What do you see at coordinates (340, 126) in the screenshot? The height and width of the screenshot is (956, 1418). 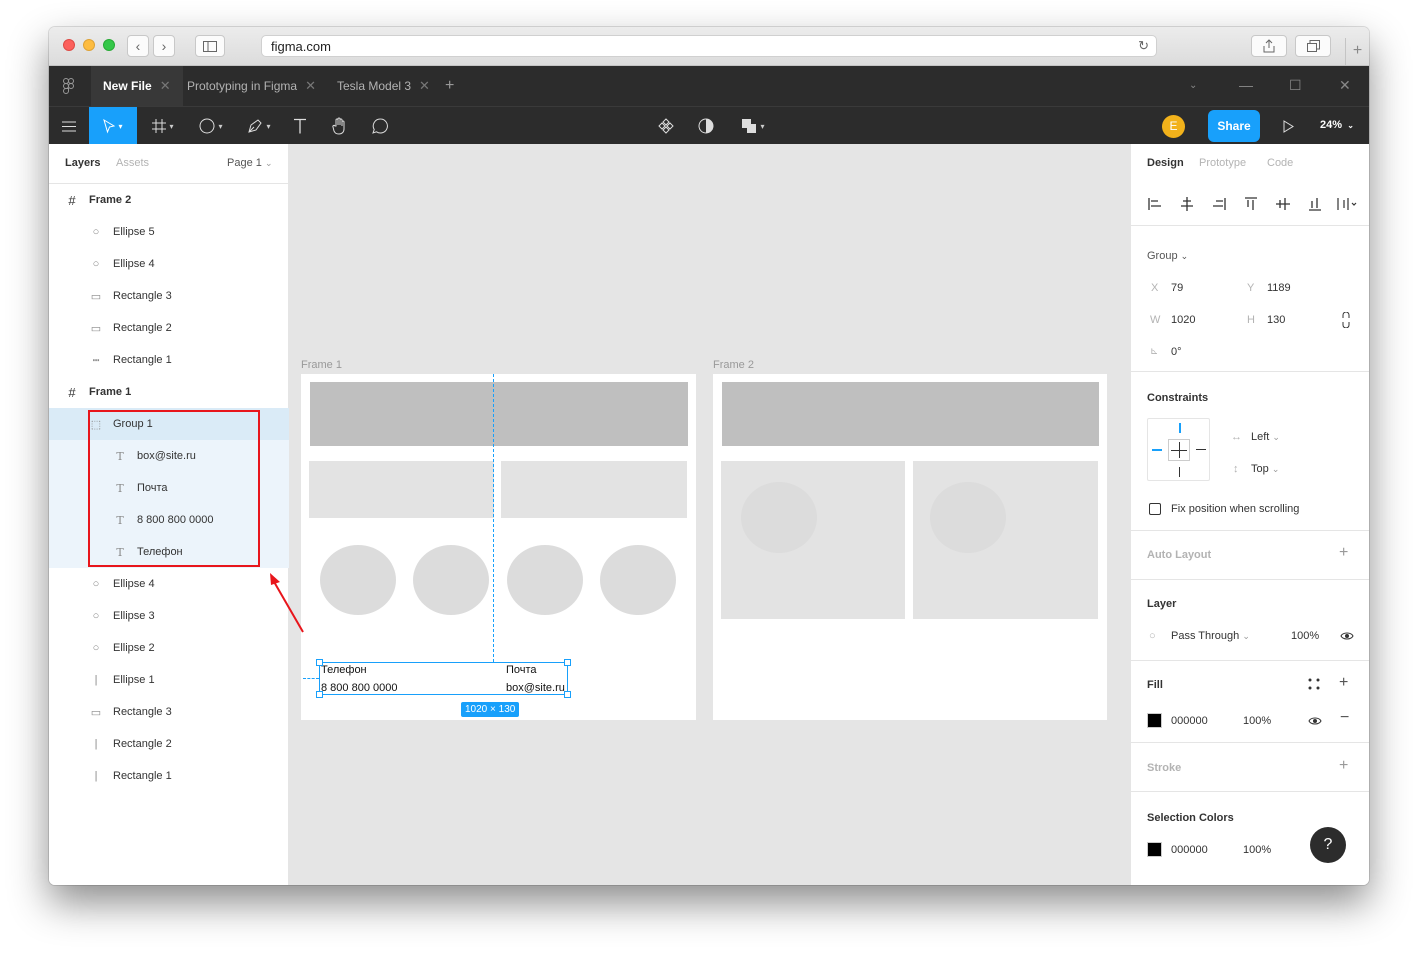 I see `hand-tool-button` at bounding box center [340, 126].